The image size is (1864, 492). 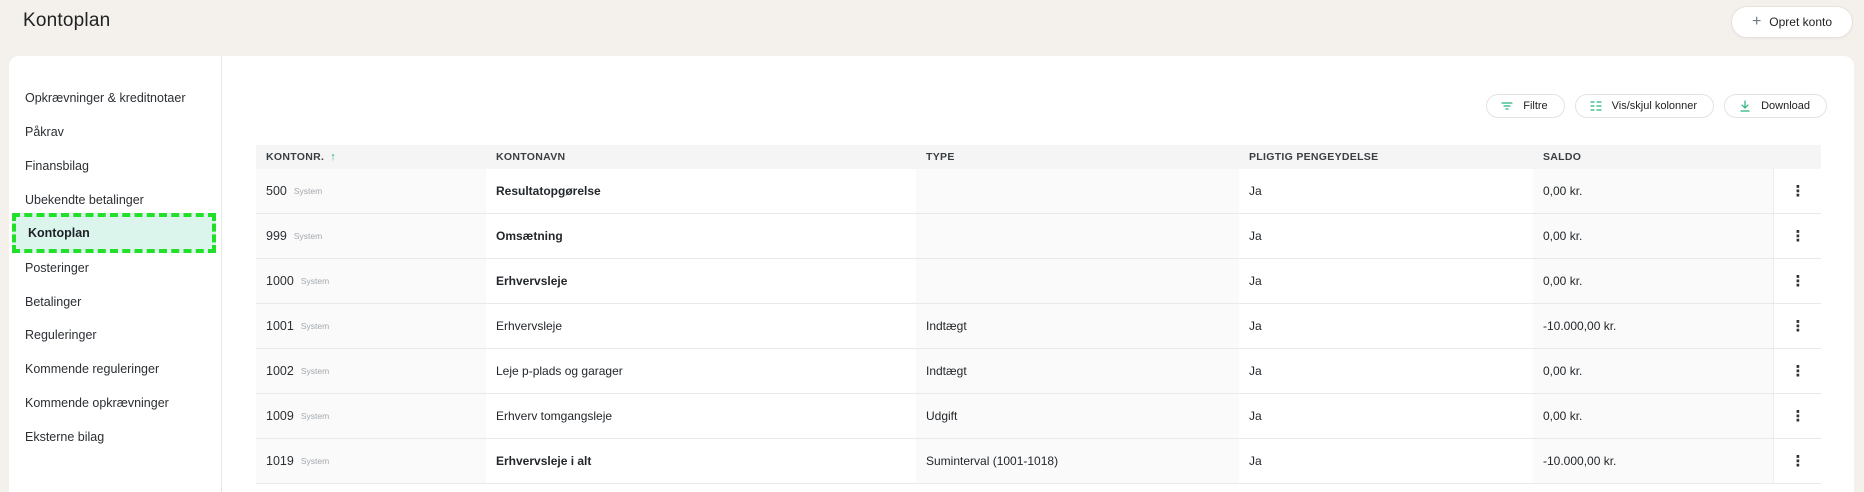 What do you see at coordinates (119, 166) in the screenshot?
I see `sidebar-item-finansbilag: Finansbilag` at bounding box center [119, 166].